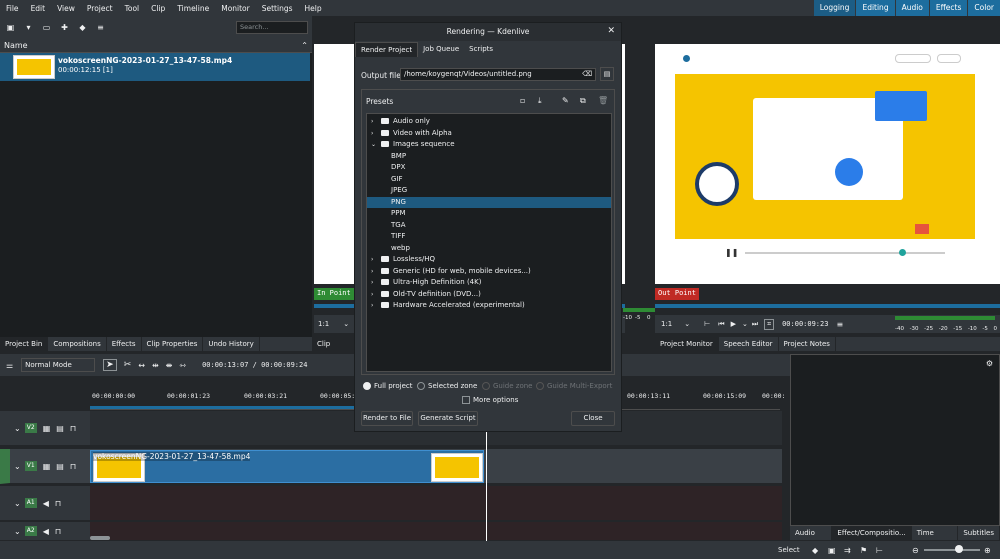 The height and width of the screenshot is (559, 1000). Describe the element at coordinates (733, 324) in the screenshot. I see `play-icon: ▶` at that location.